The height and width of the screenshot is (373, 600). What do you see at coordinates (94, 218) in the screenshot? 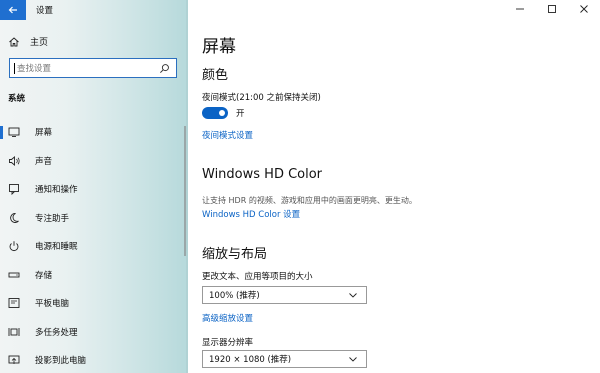
I see `sidebar-item-focus-assist: 专注助手` at bounding box center [94, 218].